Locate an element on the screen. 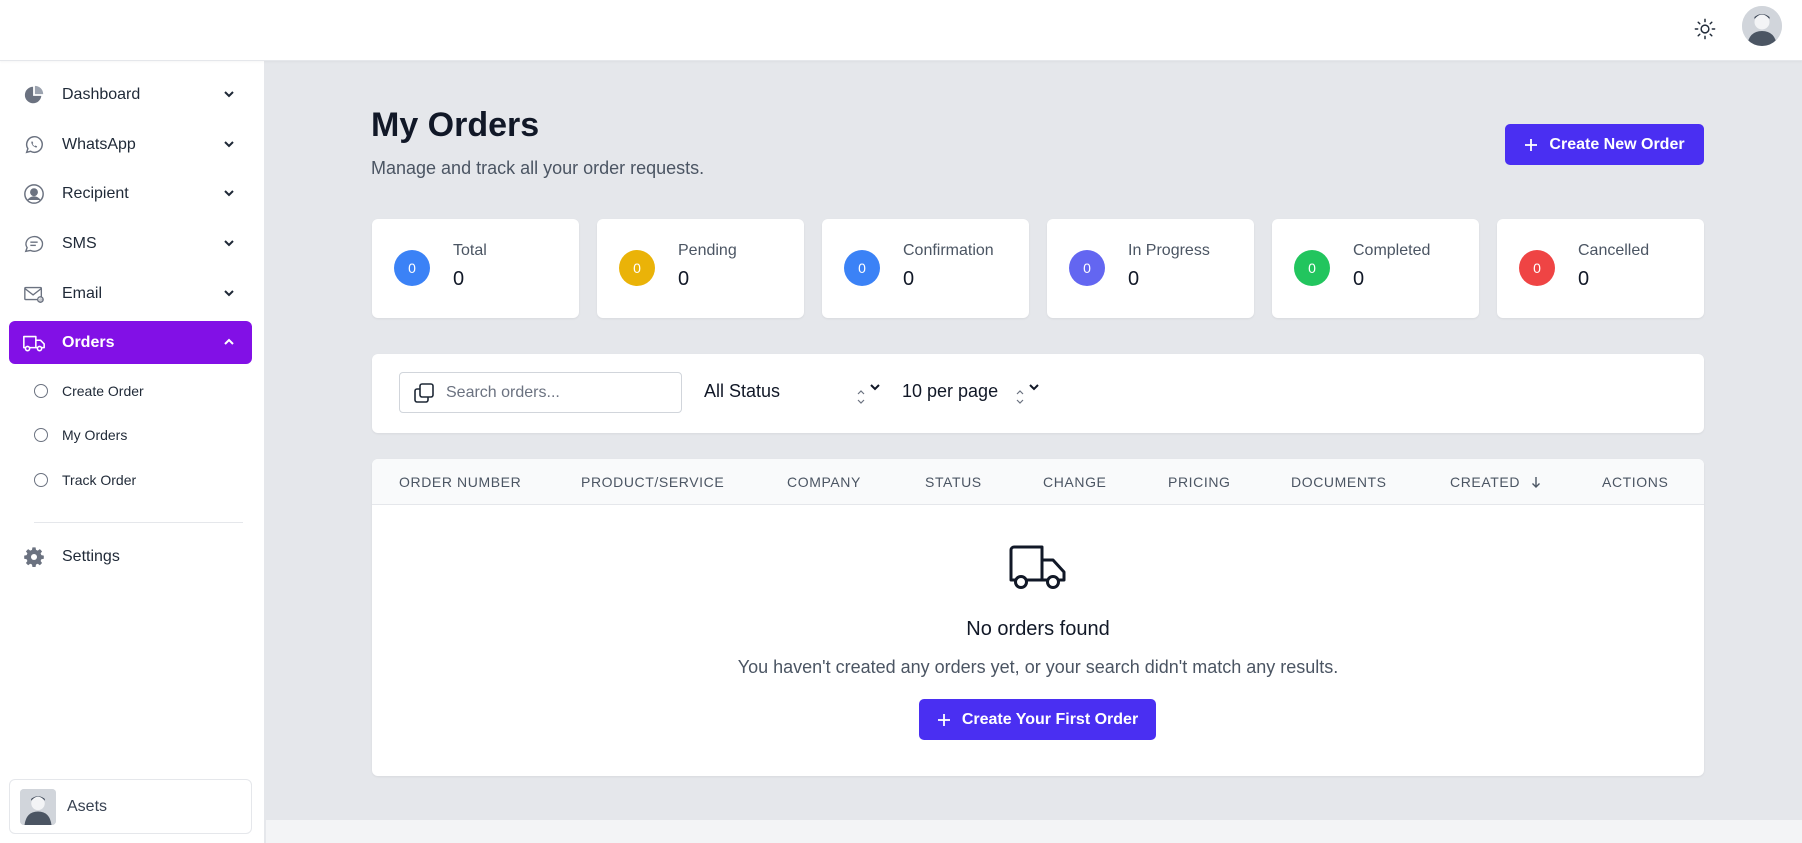 The width and height of the screenshot is (1802, 843). user-avatar-button is located at coordinates (1762, 26).